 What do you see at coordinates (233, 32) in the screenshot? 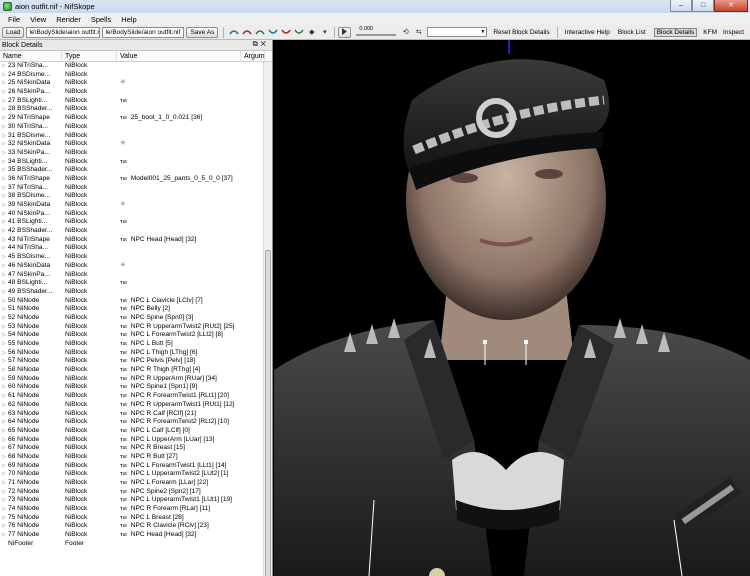
I see `view-front-icon` at bounding box center [233, 32].